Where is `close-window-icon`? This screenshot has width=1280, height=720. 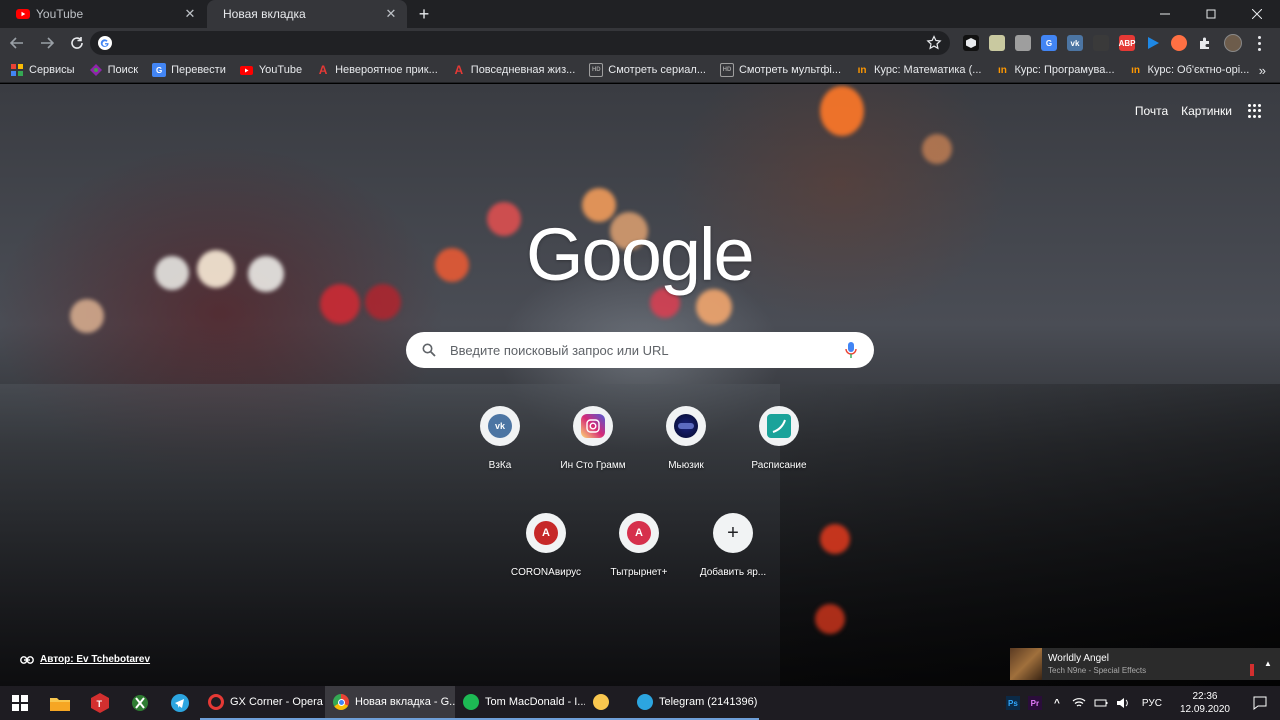
close-window-icon is located at coordinates (1257, 14).